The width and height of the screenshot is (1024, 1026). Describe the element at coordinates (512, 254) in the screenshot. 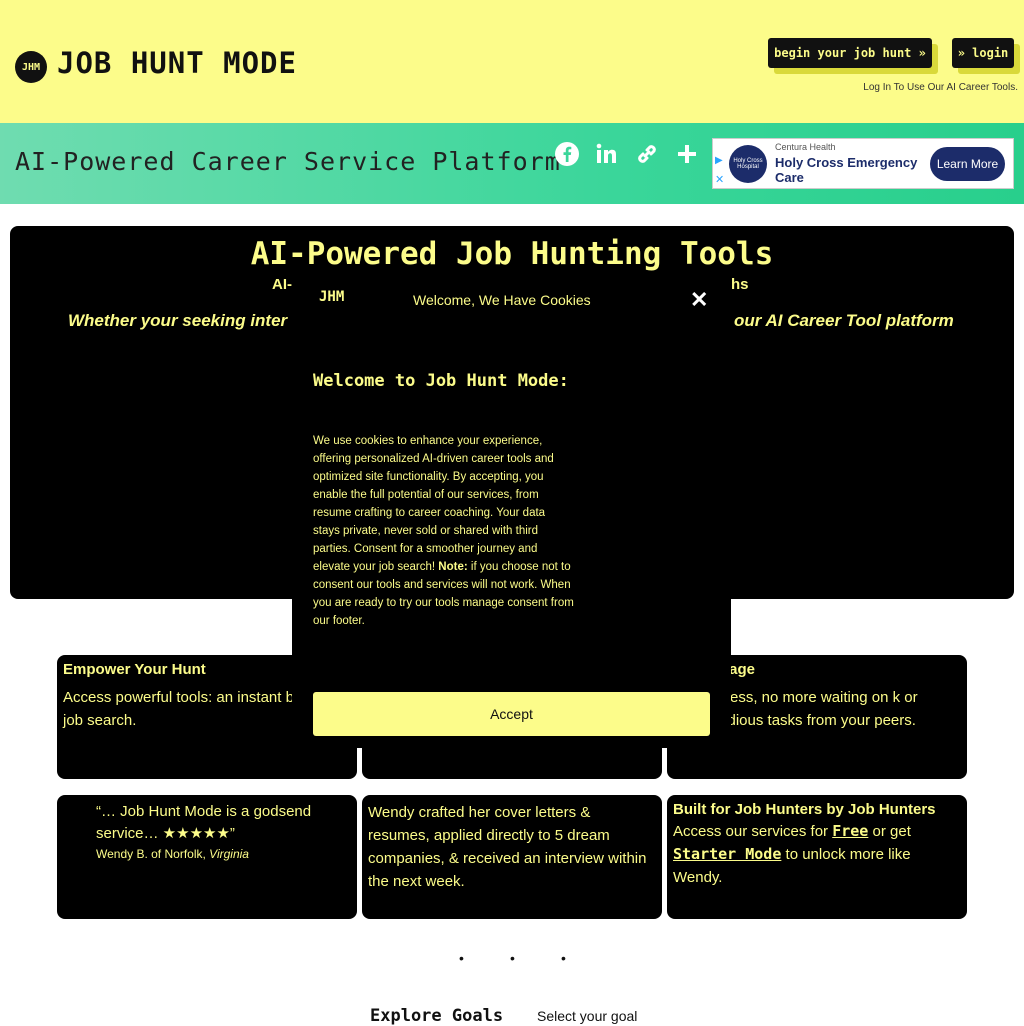

I see `hero-title: AI-Powered Job Hunting Tools` at that location.